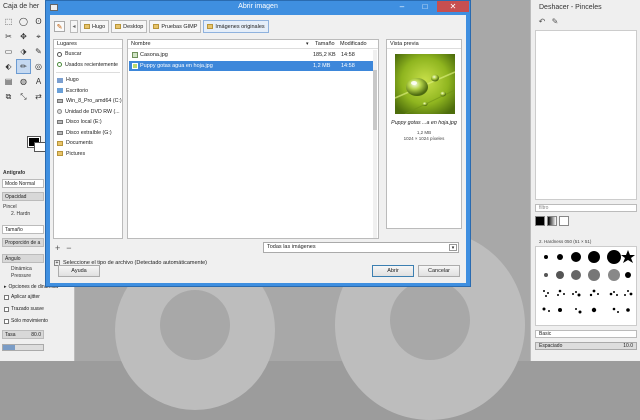 This screenshot has width=640, height=420. I want to click on places-item: Escritorio, so click(88, 91).